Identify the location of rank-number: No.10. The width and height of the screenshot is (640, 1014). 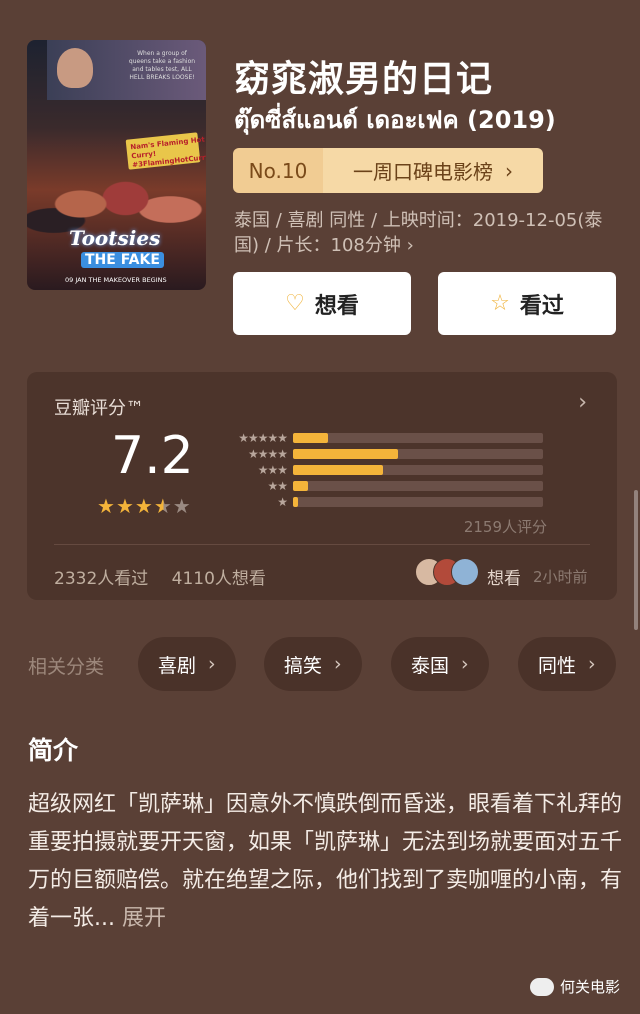
(278, 170).